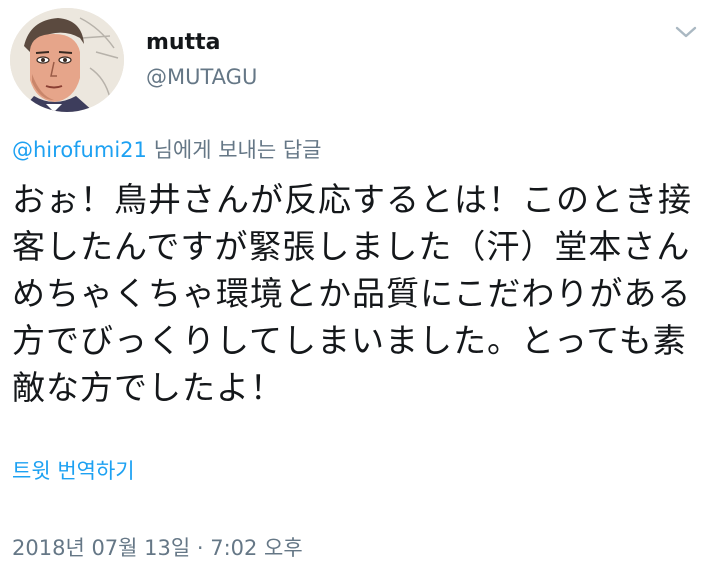 Image resolution: width=720 pixels, height=572 pixels. I want to click on avatar, so click(67, 60).